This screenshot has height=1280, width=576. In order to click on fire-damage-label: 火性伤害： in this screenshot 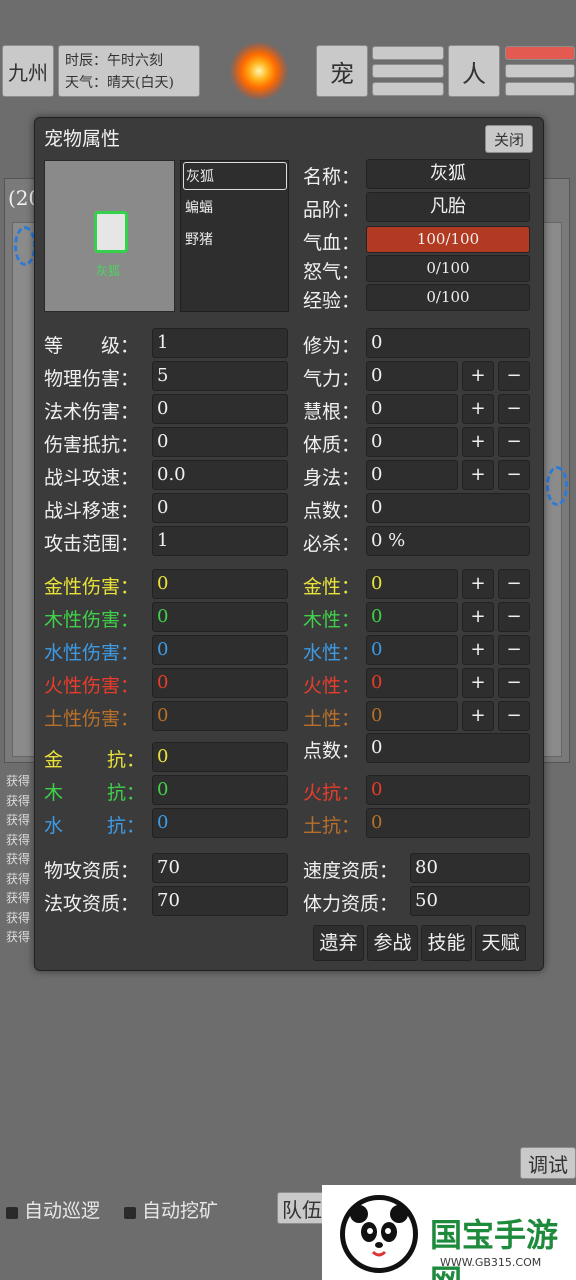, I will do `click(92, 686)`.